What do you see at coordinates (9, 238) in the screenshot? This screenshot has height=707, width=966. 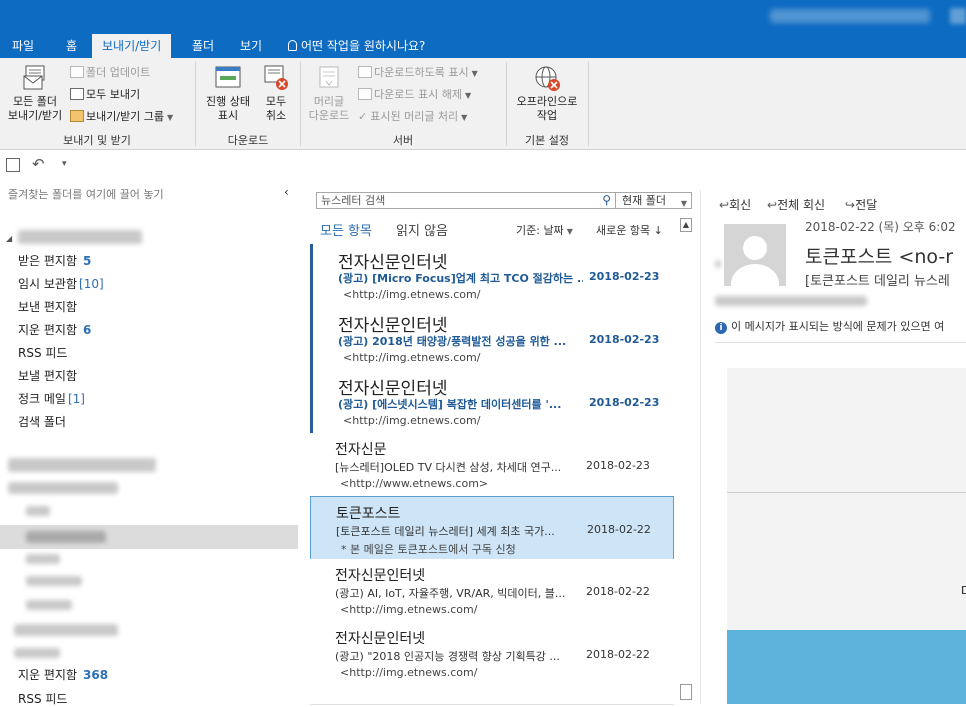 I see `account-expand-icon: ◢` at bounding box center [9, 238].